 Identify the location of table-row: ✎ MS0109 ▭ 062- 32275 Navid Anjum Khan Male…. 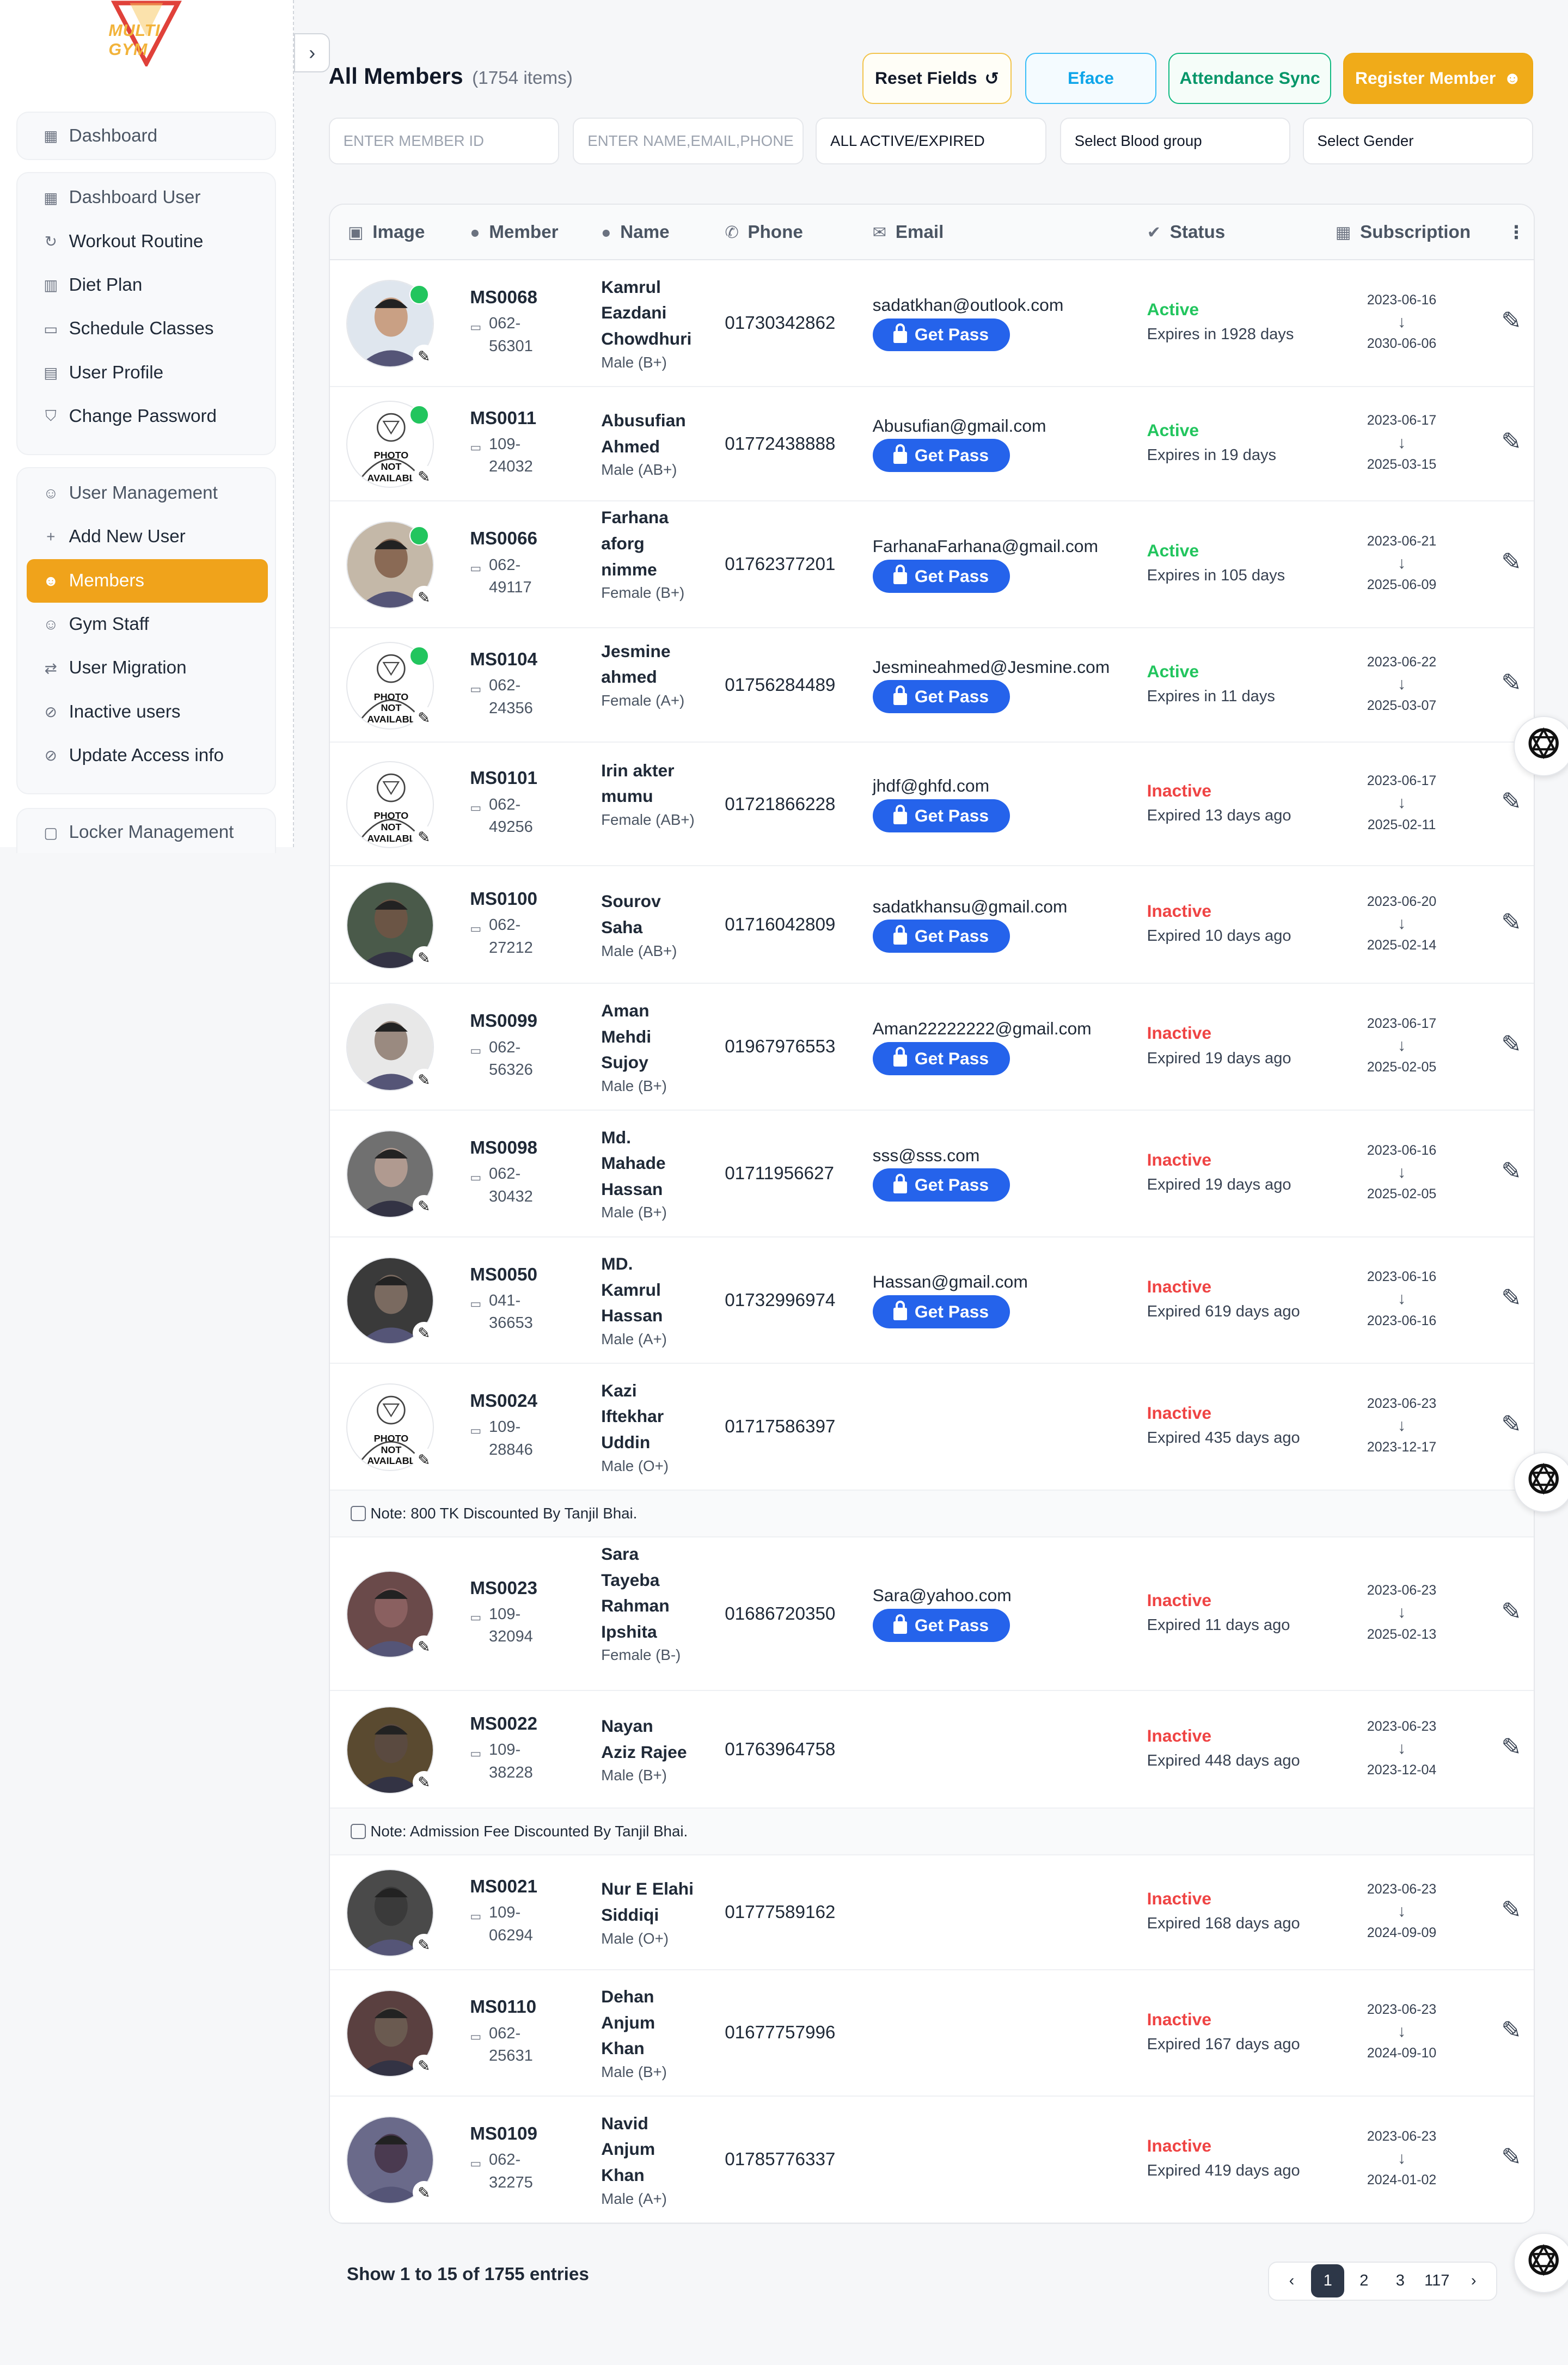
(931, 2160).